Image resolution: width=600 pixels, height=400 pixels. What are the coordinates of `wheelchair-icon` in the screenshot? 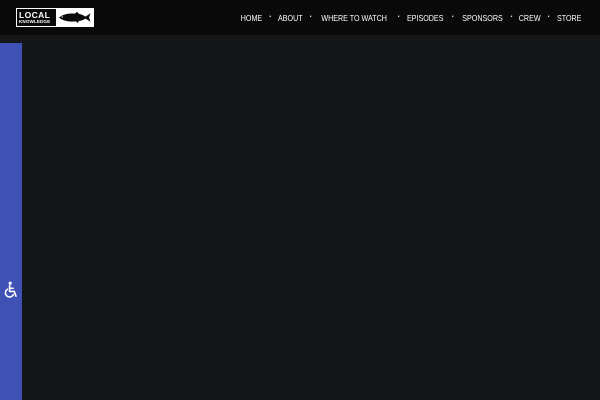 It's located at (10, 289).